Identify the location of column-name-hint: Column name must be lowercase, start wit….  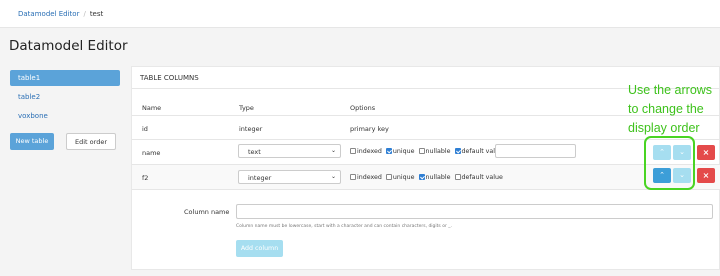
(344, 226).